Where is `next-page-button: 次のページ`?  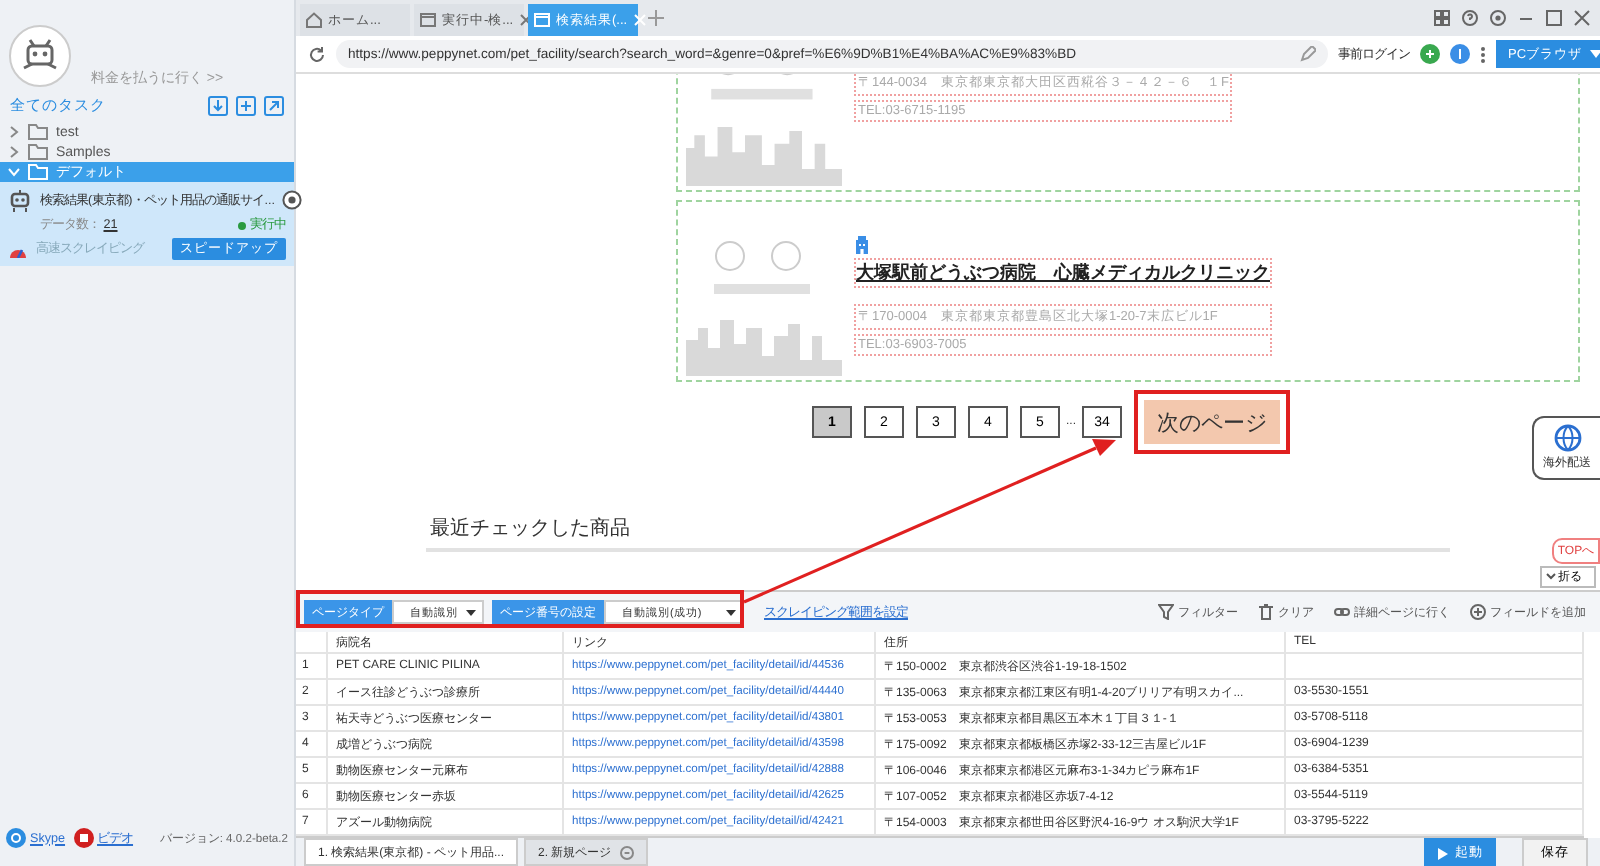 next-page-button: 次のページ is located at coordinates (1212, 422).